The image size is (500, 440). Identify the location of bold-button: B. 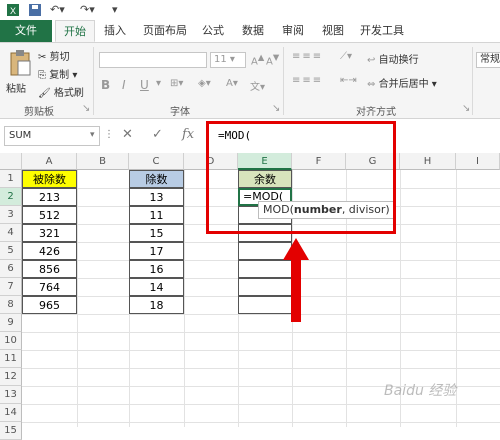
(105, 85).